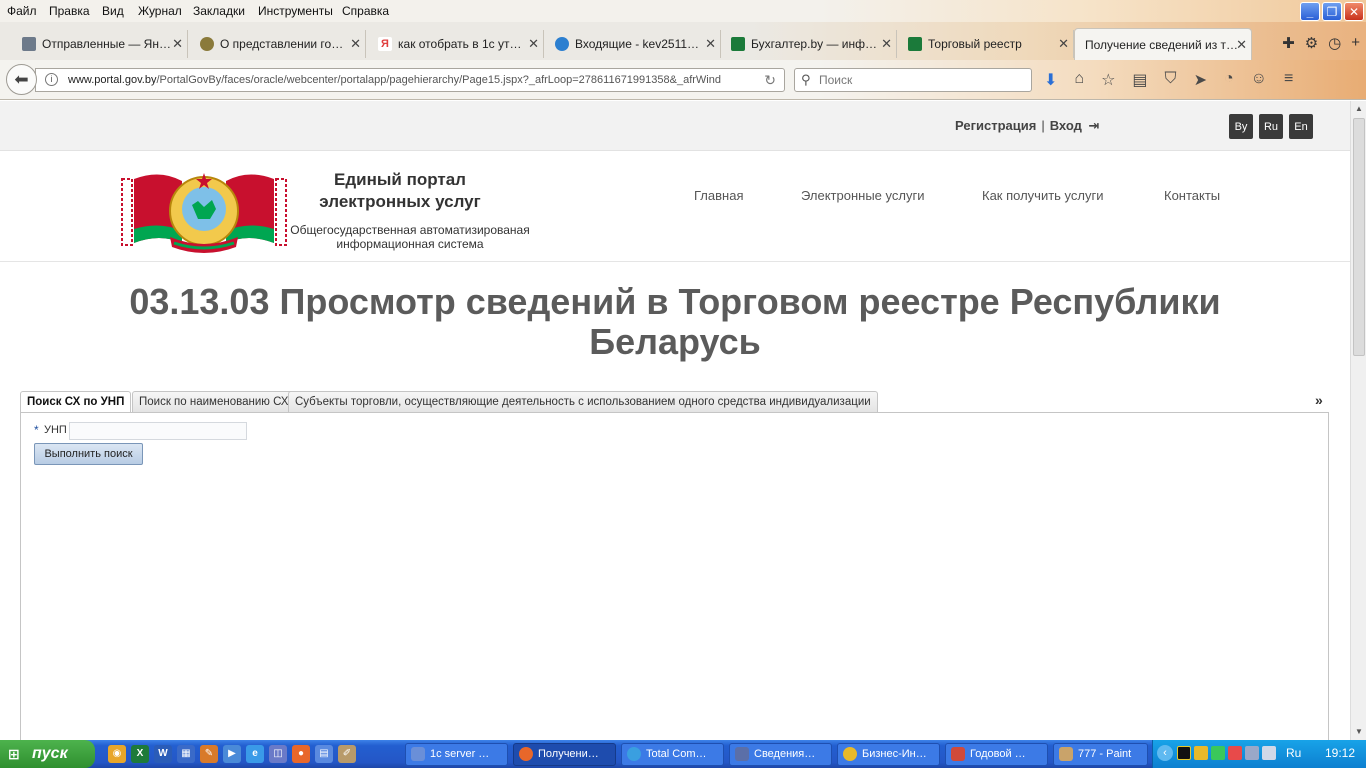  What do you see at coordinates (1139, 80) in the screenshot?
I see `reading-list-icon: ▤` at bounding box center [1139, 80].